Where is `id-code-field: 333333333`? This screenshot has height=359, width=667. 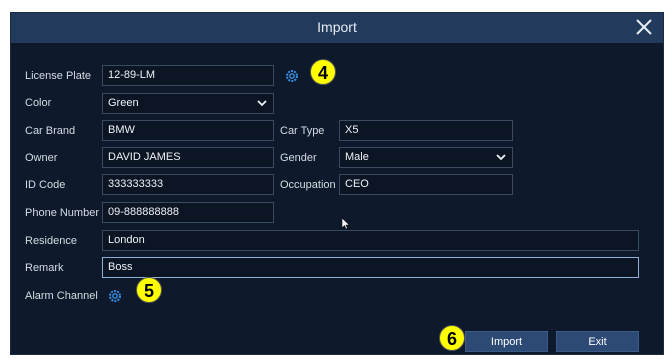
id-code-field: 333333333 is located at coordinates (188, 184).